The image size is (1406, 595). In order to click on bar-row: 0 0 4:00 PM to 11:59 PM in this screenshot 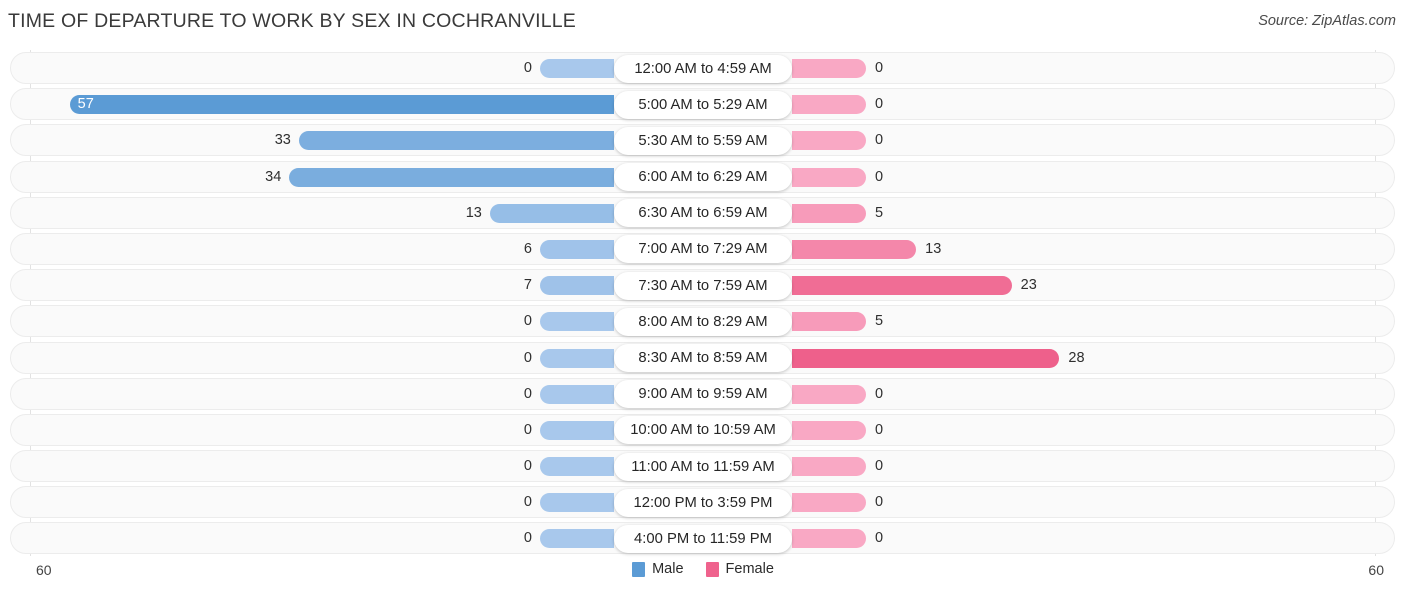, I will do `click(703, 538)`.